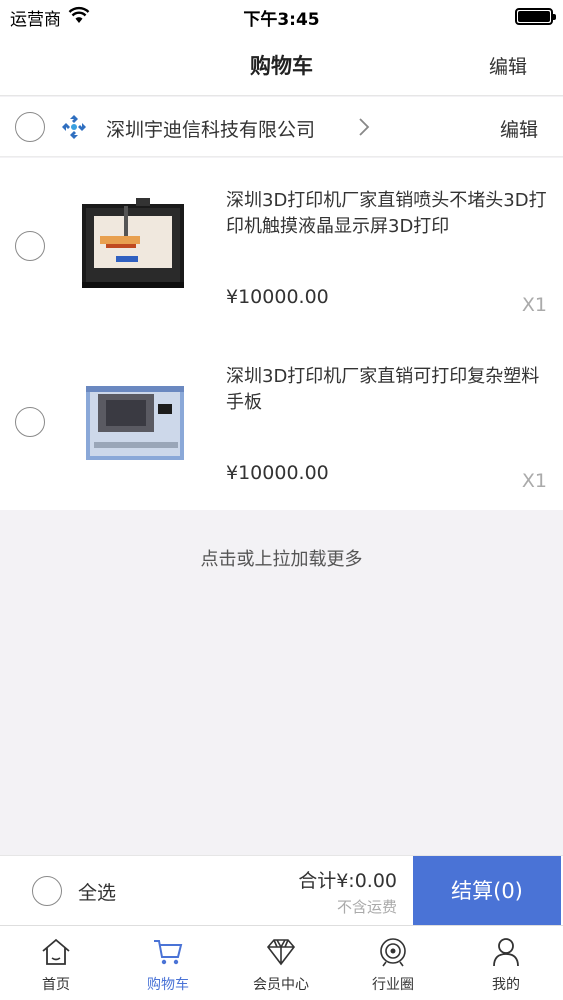  I want to click on tab-cart: 购物车, so click(168, 963).